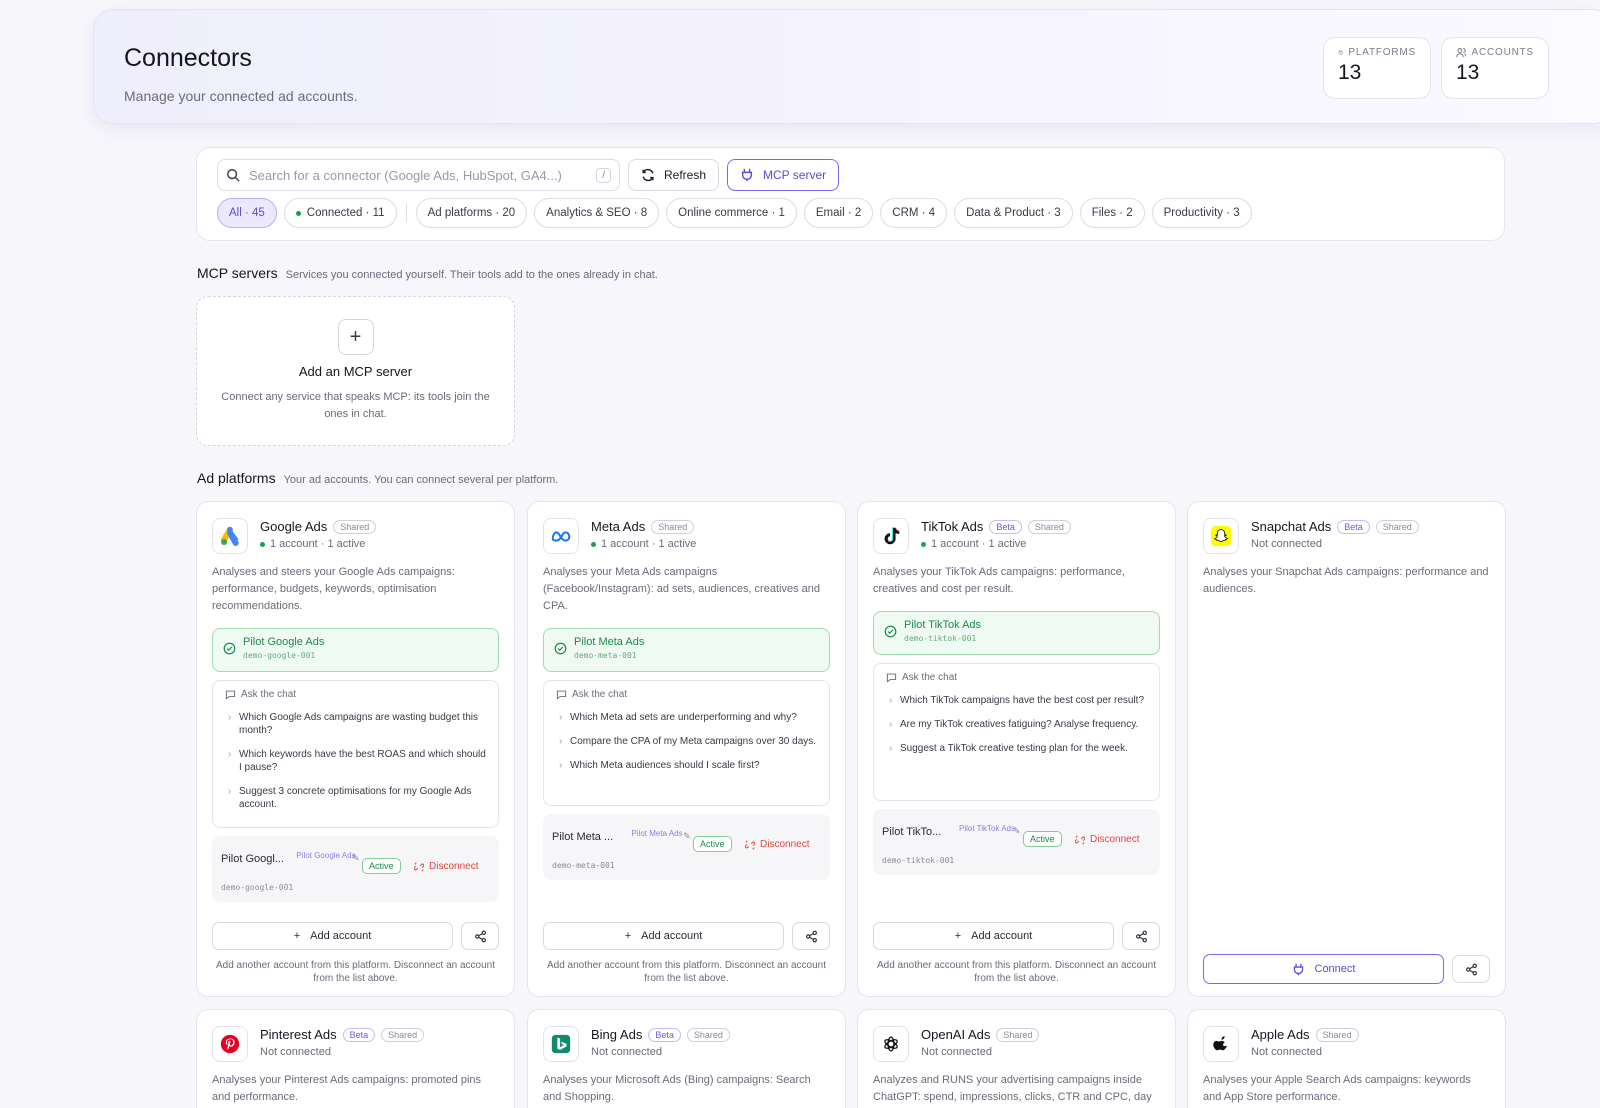 This screenshot has width=1600, height=1108. Describe the element at coordinates (649, 544) in the screenshot. I see `status-text: 1 account · 1 active` at that location.